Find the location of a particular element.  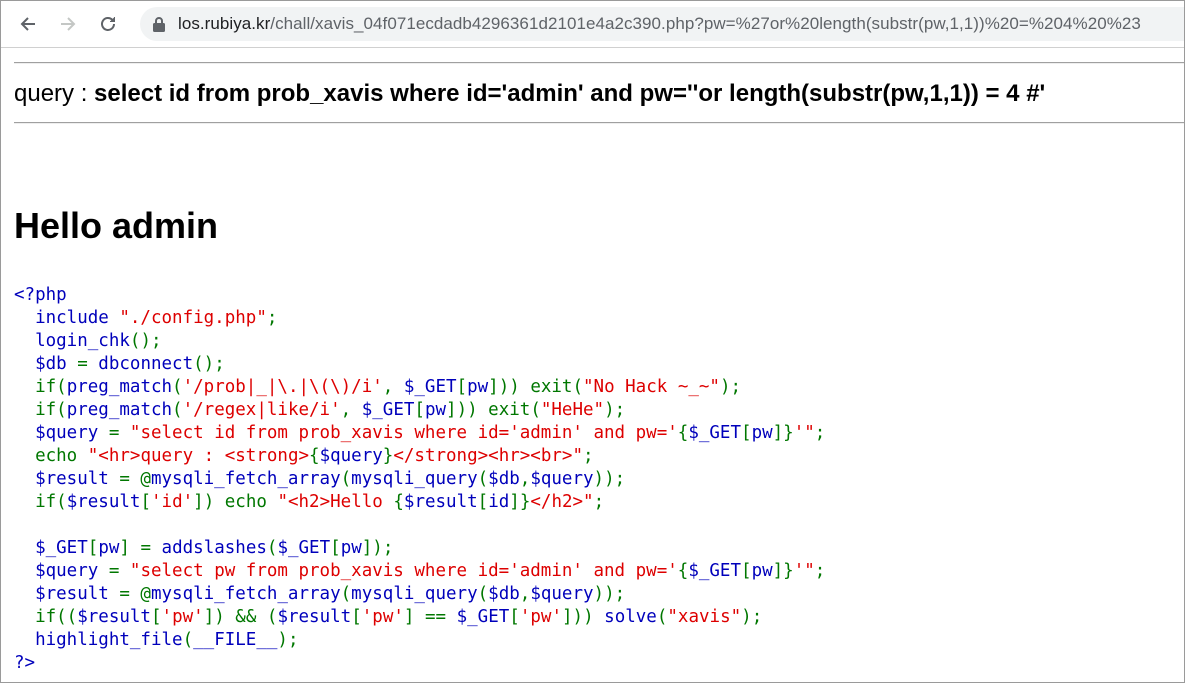

code-token: "./config.php" is located at coordinates (193, 318).